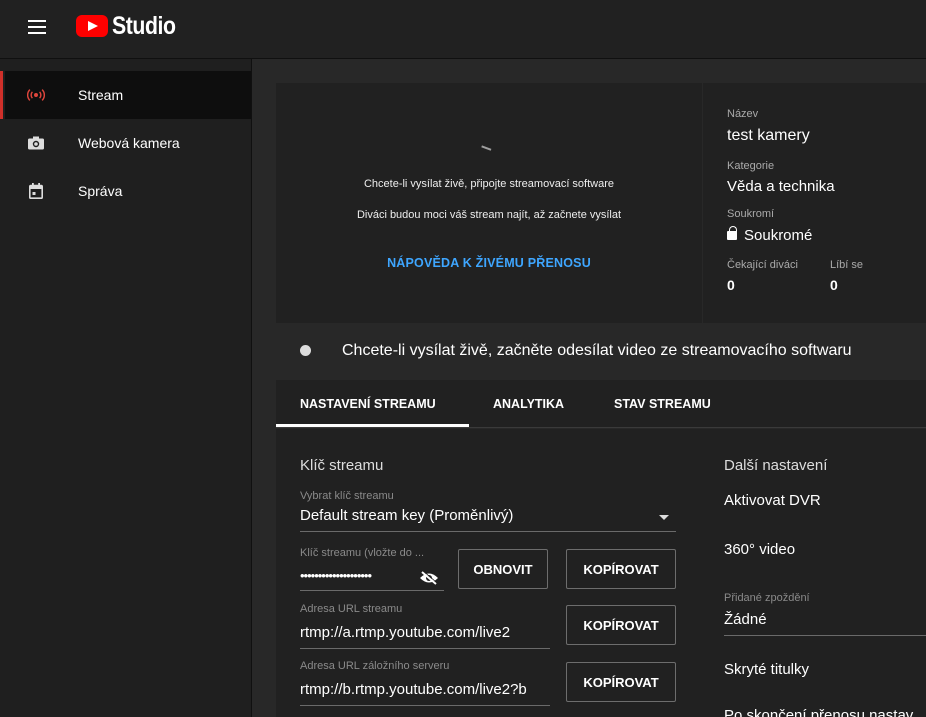  Describe the element at coordinates (621, 682) in the screenshot. I see `copy-backup-url-button: KOPÍROVAT` at that location.